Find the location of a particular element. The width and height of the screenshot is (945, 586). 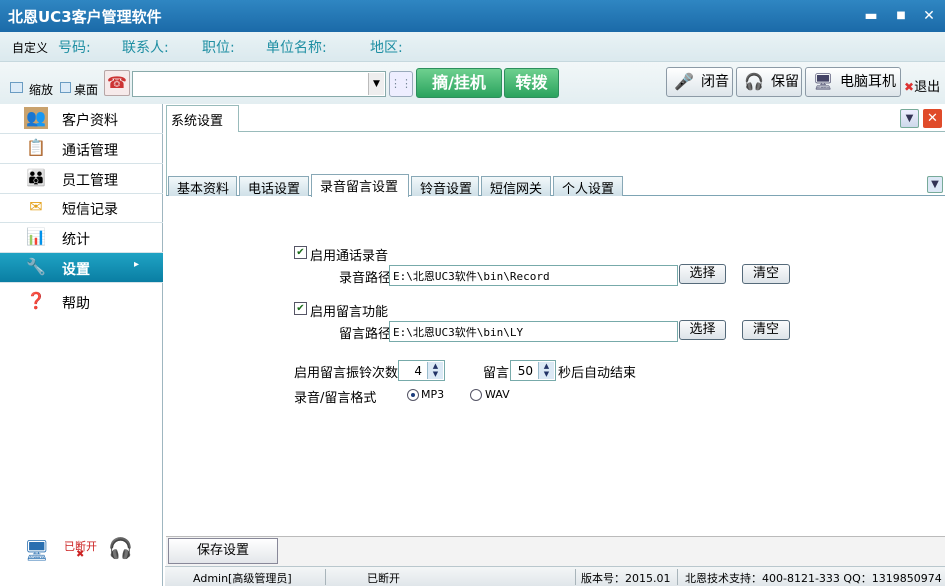

mp3-label: MP3 is located at coordinates (432, 394).